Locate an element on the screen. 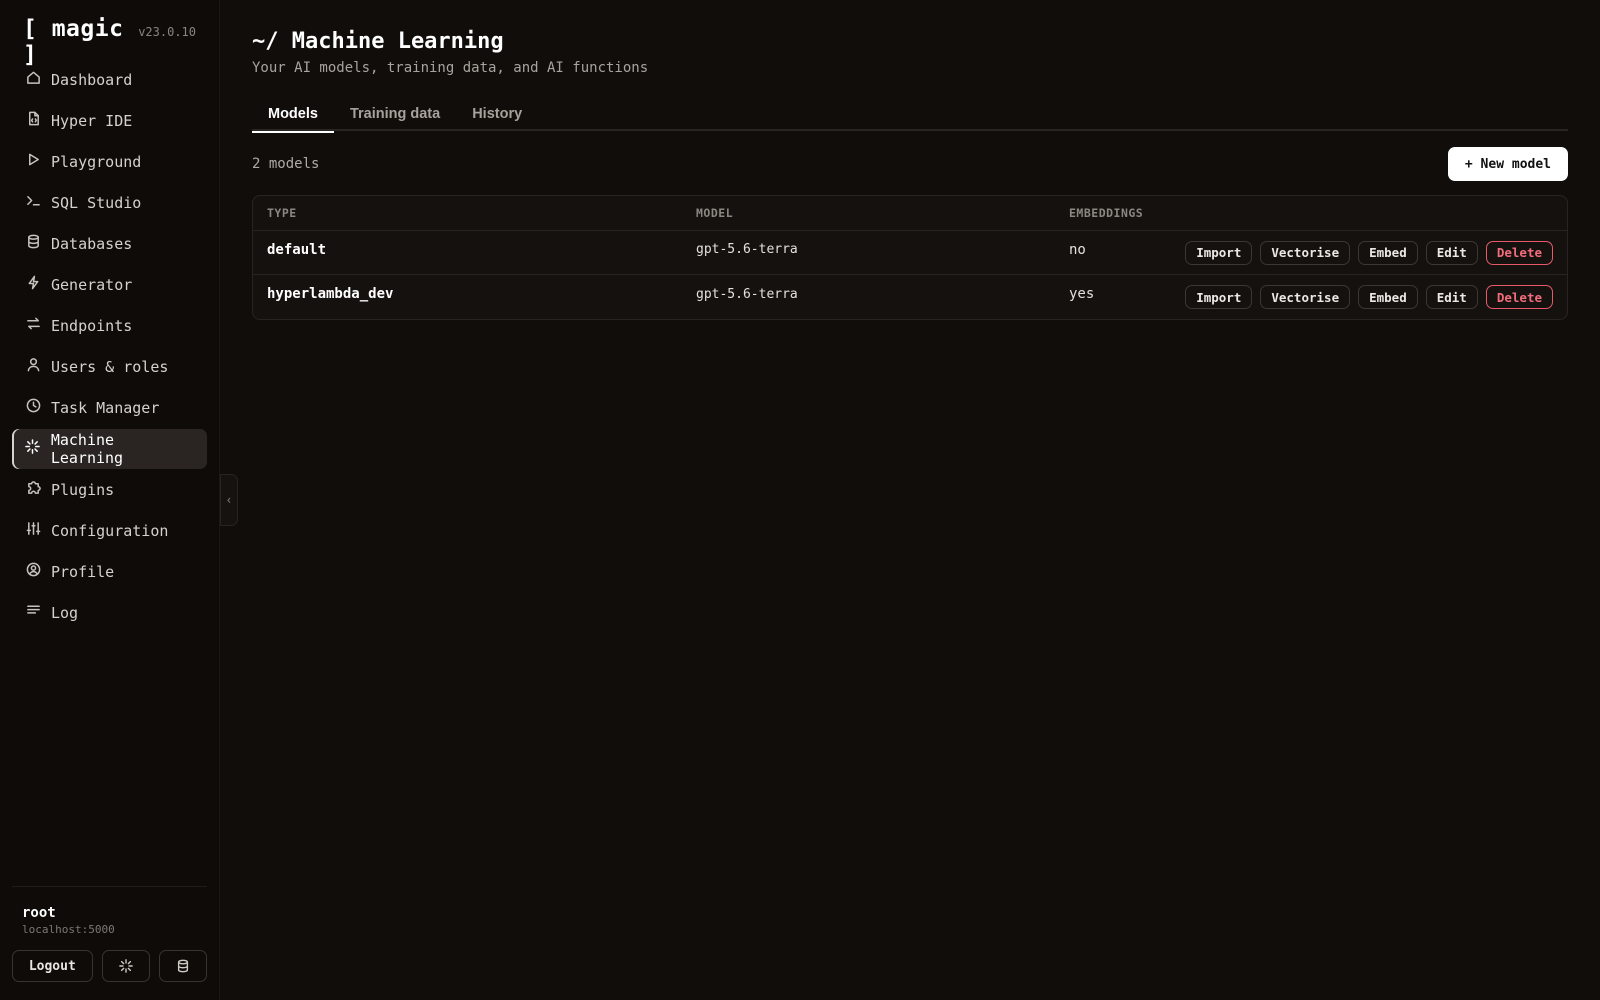 This screenshot has width=1600, height=1000. sidebar-item-label: Profile is located at coordinates (83, 572).